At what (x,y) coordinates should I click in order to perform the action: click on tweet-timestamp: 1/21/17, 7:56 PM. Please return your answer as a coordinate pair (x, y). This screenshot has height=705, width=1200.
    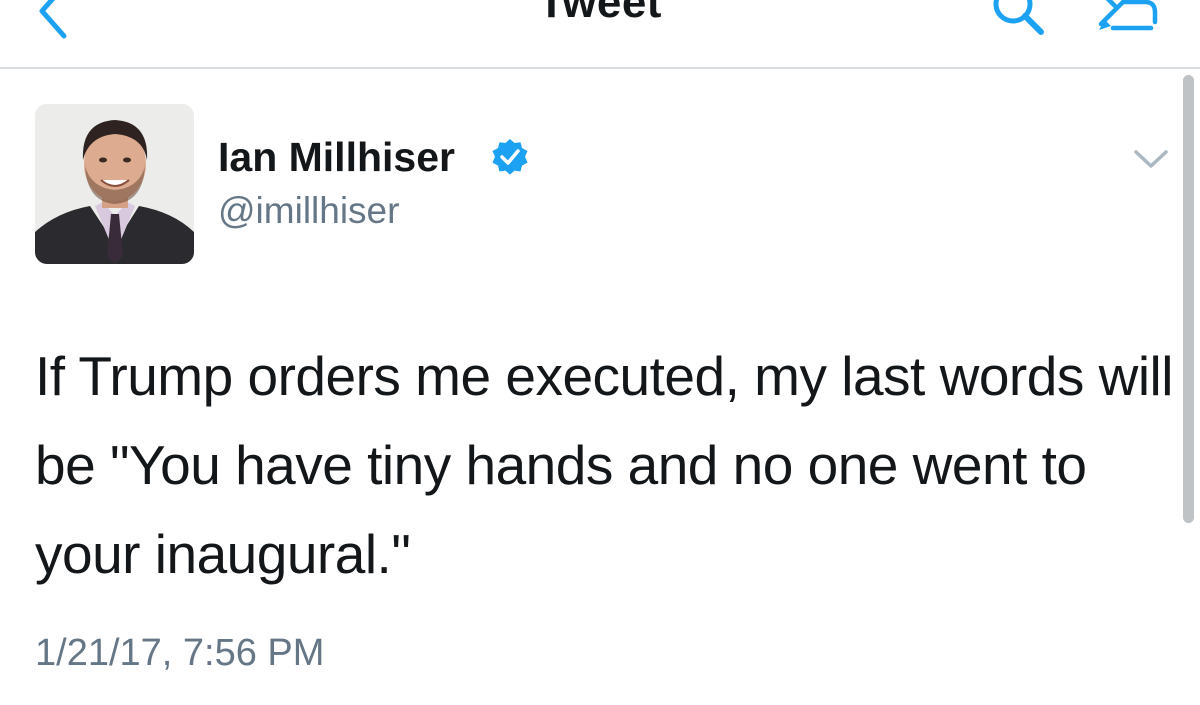
    Looking at the image, I should click on (180, 653).